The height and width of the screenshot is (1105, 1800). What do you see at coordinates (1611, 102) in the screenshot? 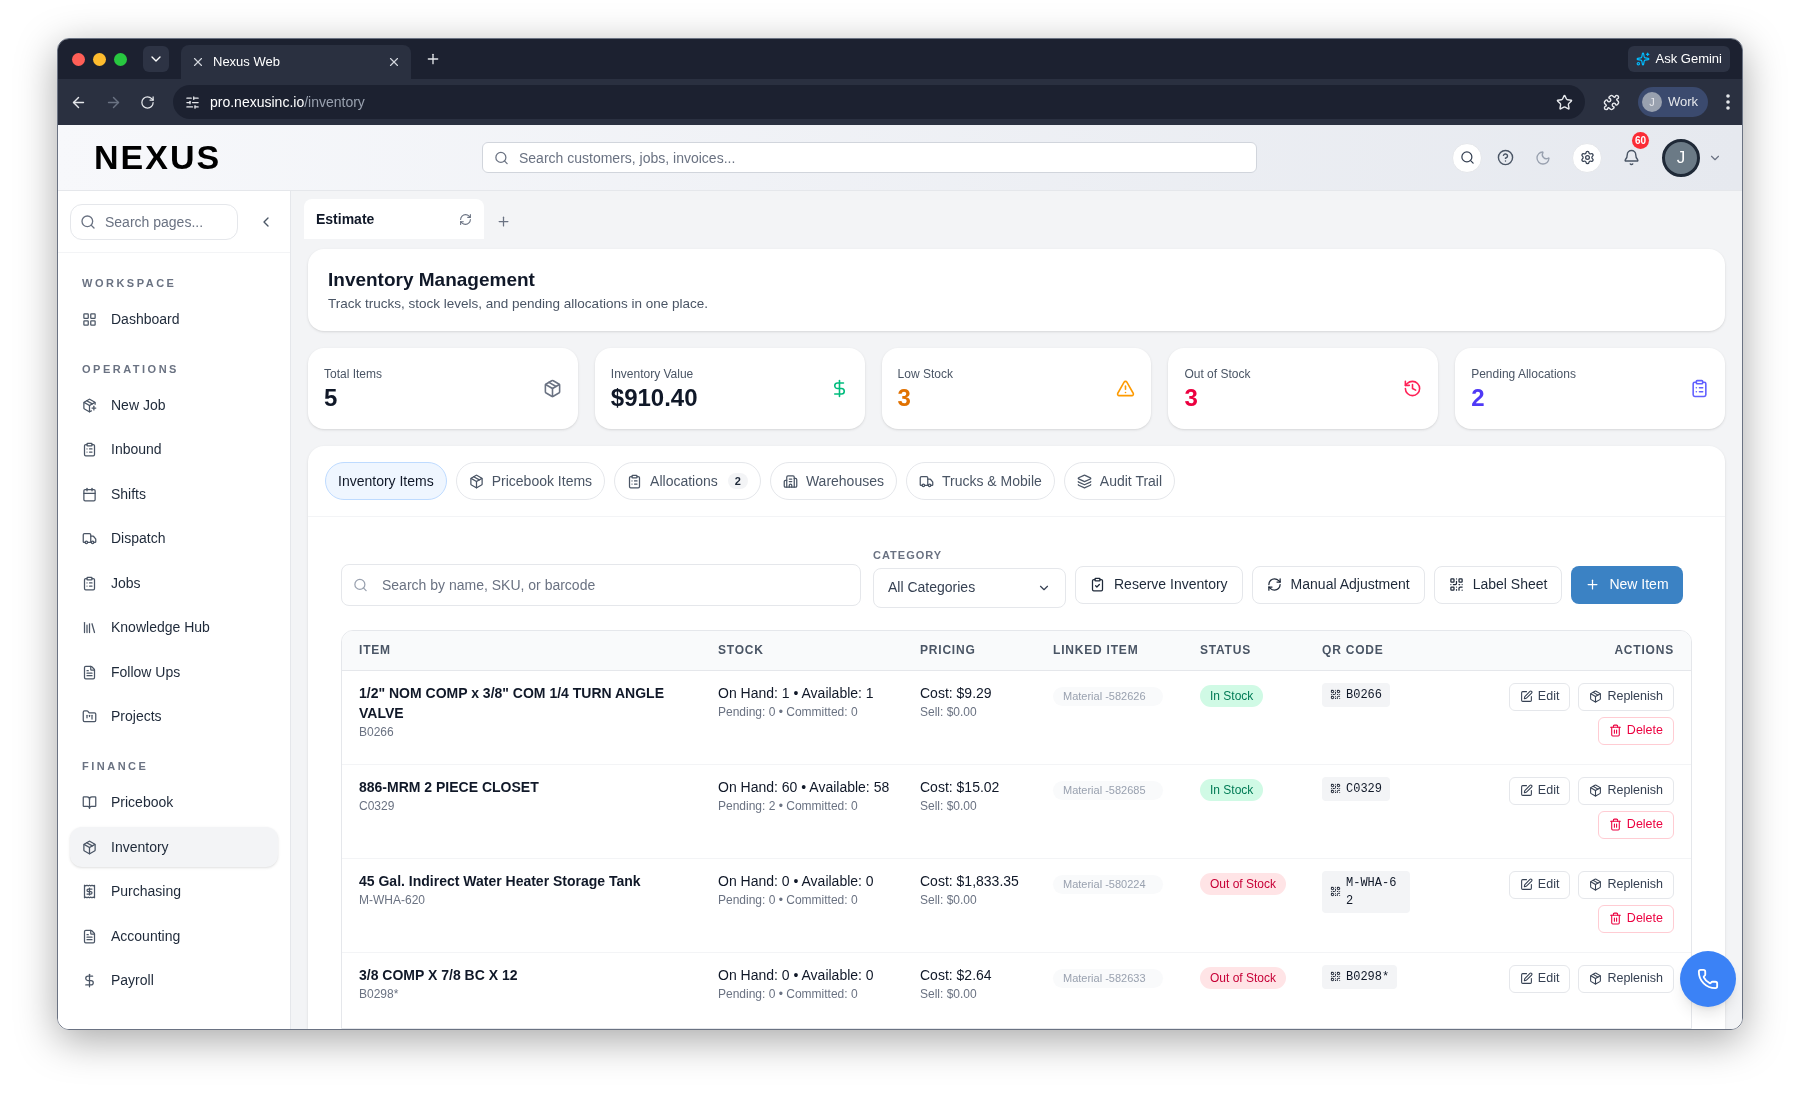
I see `extensions-icon` at bounding box center [1611, 102].